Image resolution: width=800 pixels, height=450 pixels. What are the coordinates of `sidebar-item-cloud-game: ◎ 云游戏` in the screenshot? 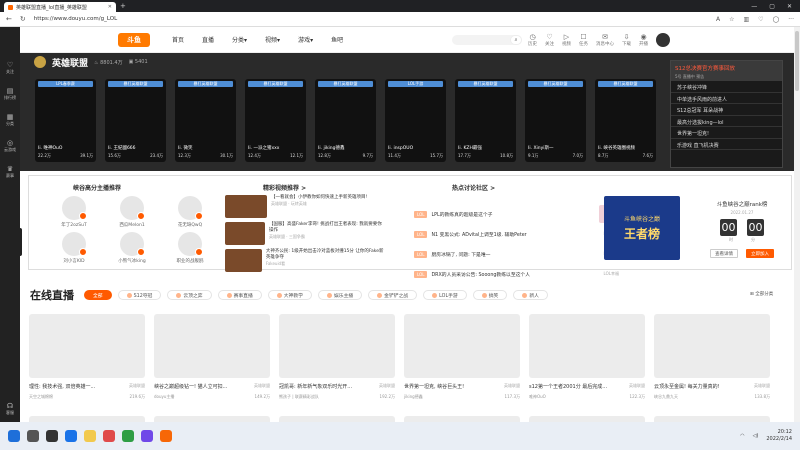 It's located at (10, 146).